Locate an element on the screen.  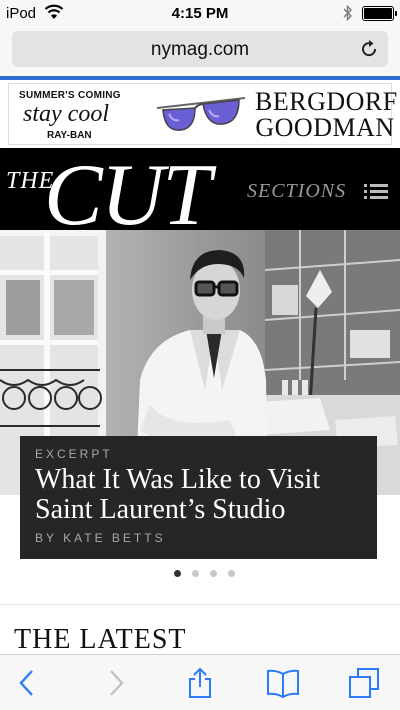
url-text: nymag.com is located at coordinates (200, 50).